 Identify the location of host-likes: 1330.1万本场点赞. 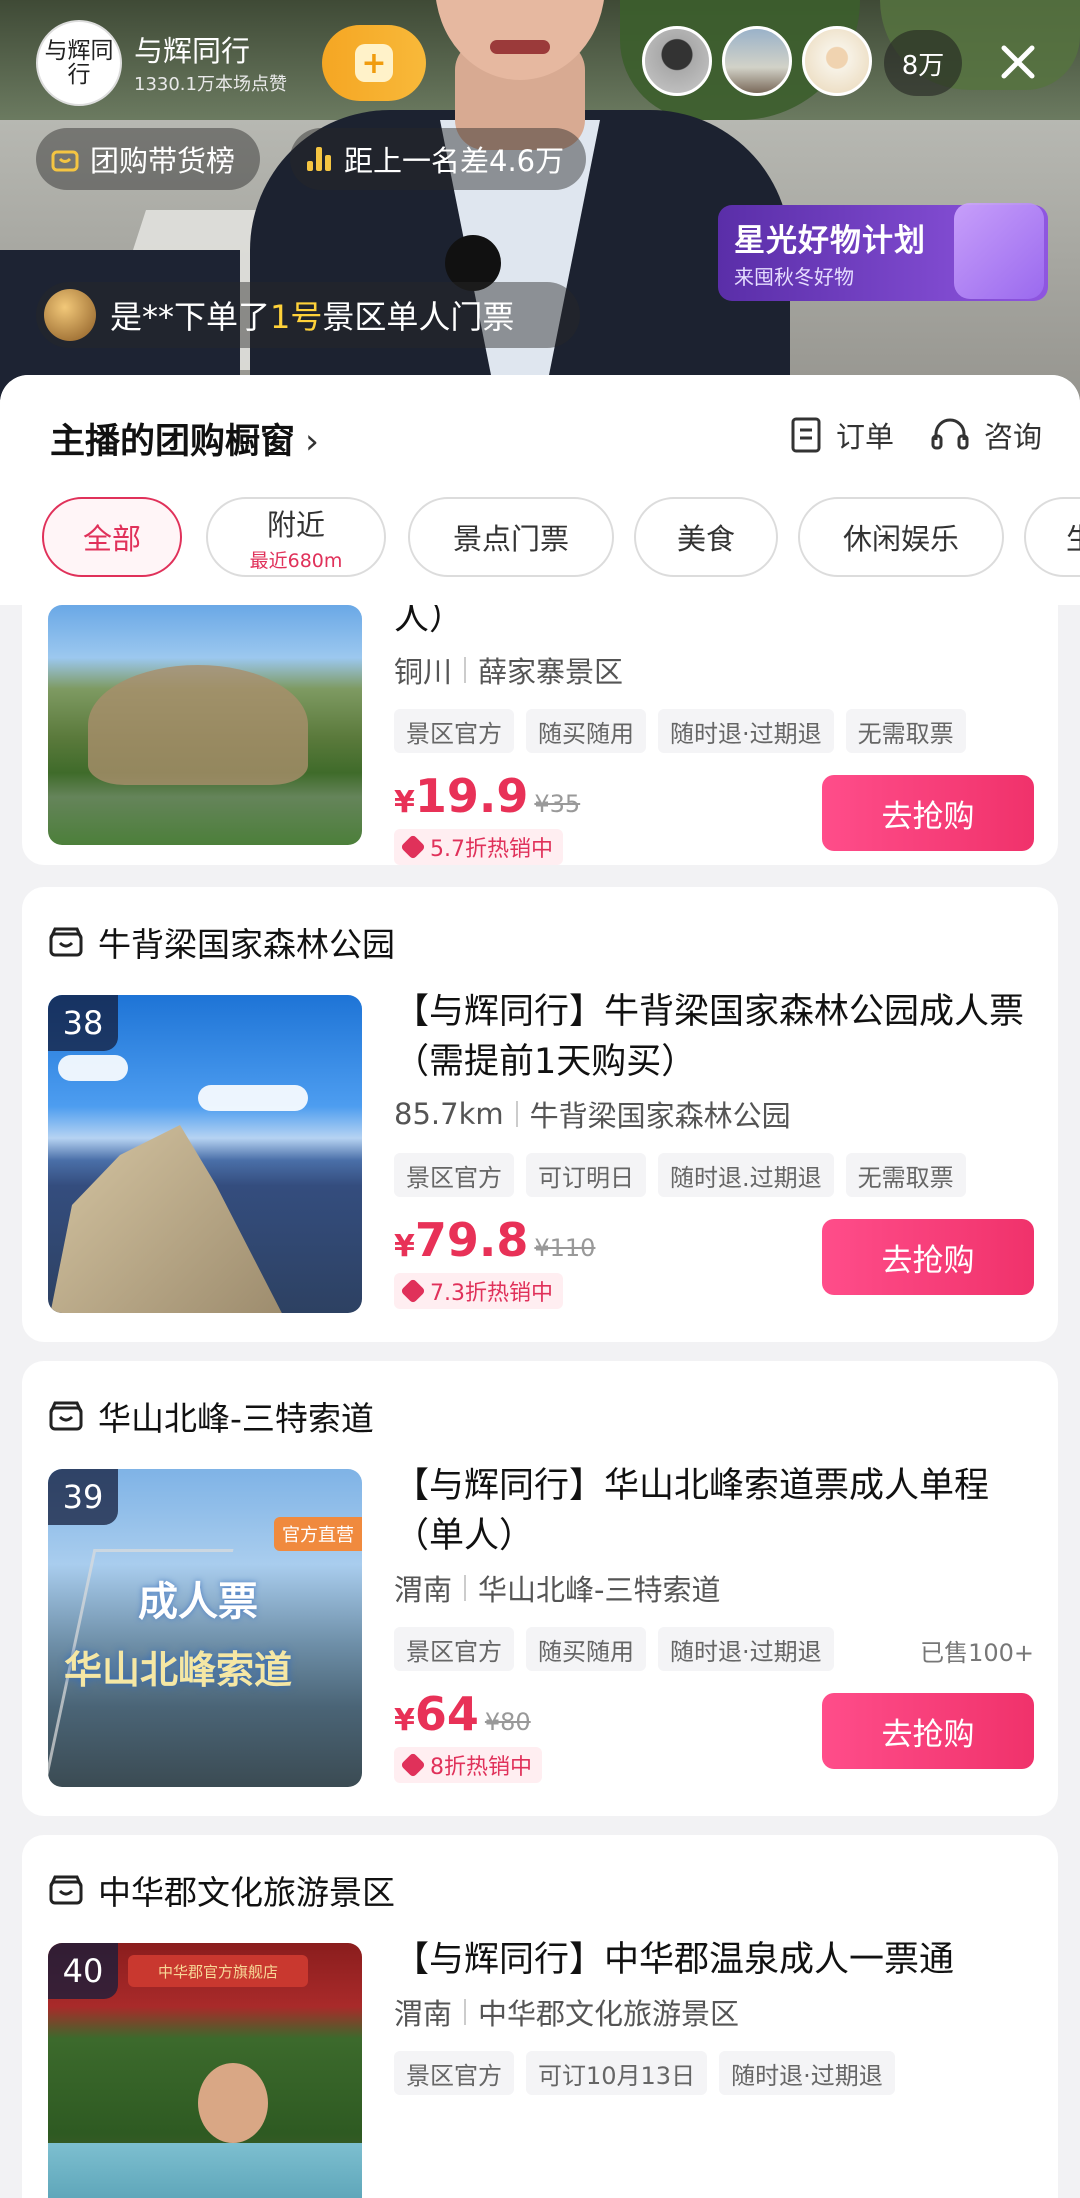
(210, 84).